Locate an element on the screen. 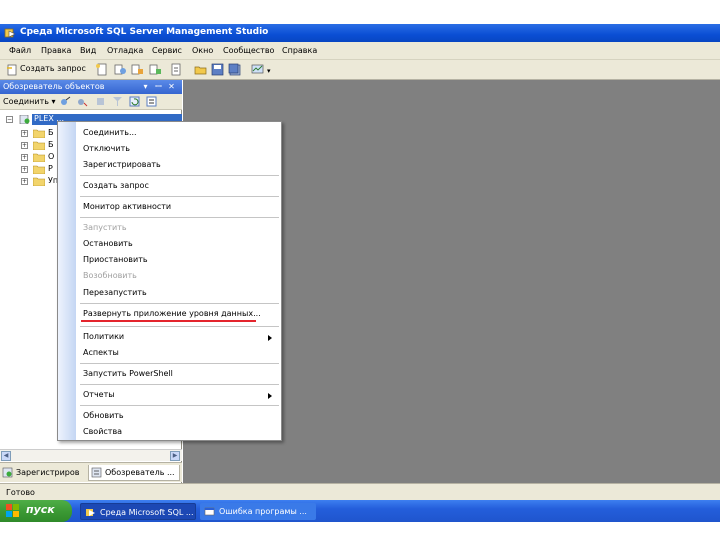 This screenshot has width=720, height=540. menu-item-stop: Остановить is located at coordinates (108, 245).